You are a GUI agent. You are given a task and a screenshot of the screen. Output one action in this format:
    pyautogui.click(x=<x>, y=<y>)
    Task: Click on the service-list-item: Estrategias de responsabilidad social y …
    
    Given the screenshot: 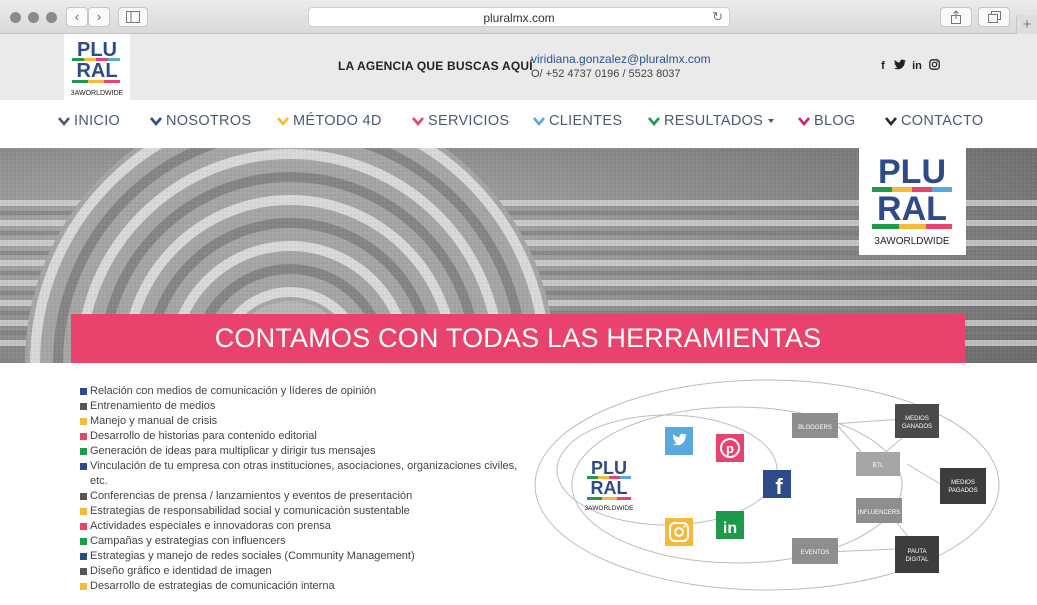 What is the action you would take?
    pyautogui.click(x=300, y=511)
    